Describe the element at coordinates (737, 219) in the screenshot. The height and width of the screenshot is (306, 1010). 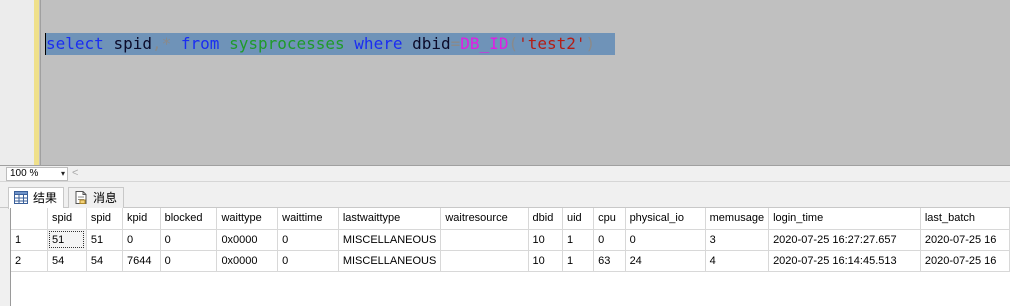
I see `column-header: memusage` at that location.